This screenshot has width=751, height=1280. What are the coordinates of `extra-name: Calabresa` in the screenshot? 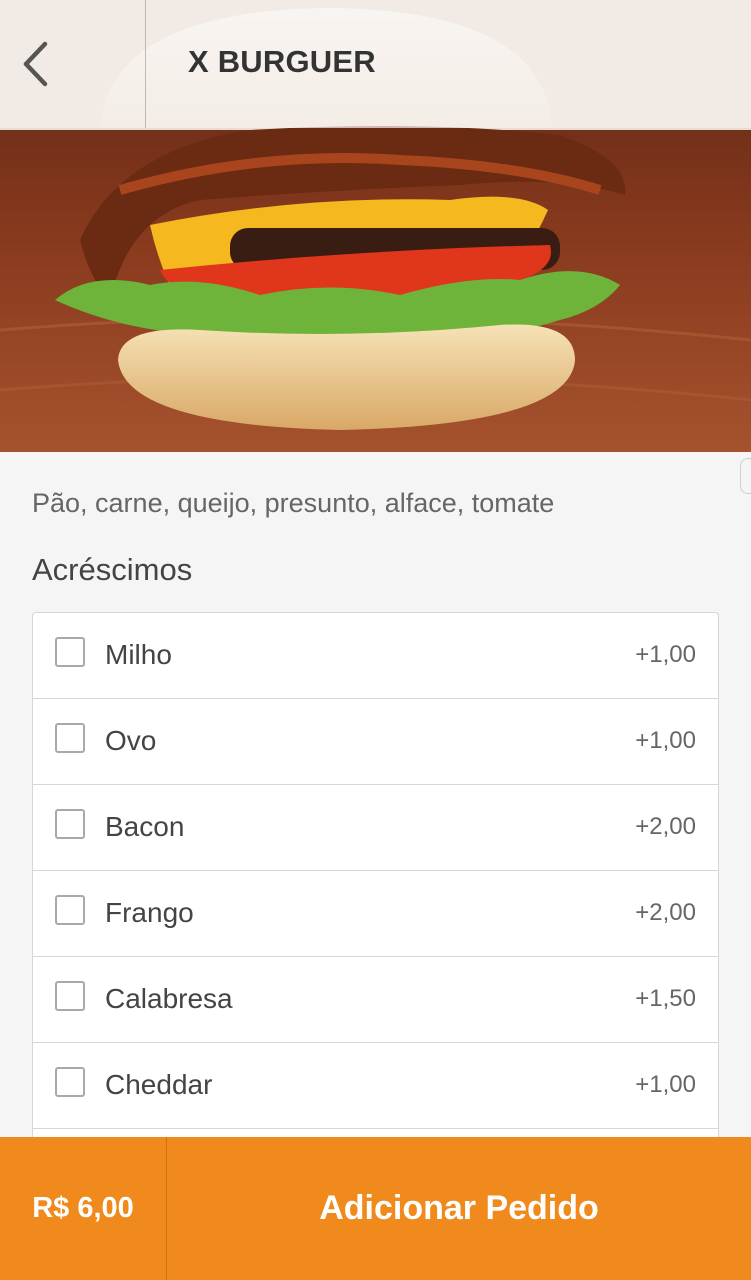 It's located at (169, 998).